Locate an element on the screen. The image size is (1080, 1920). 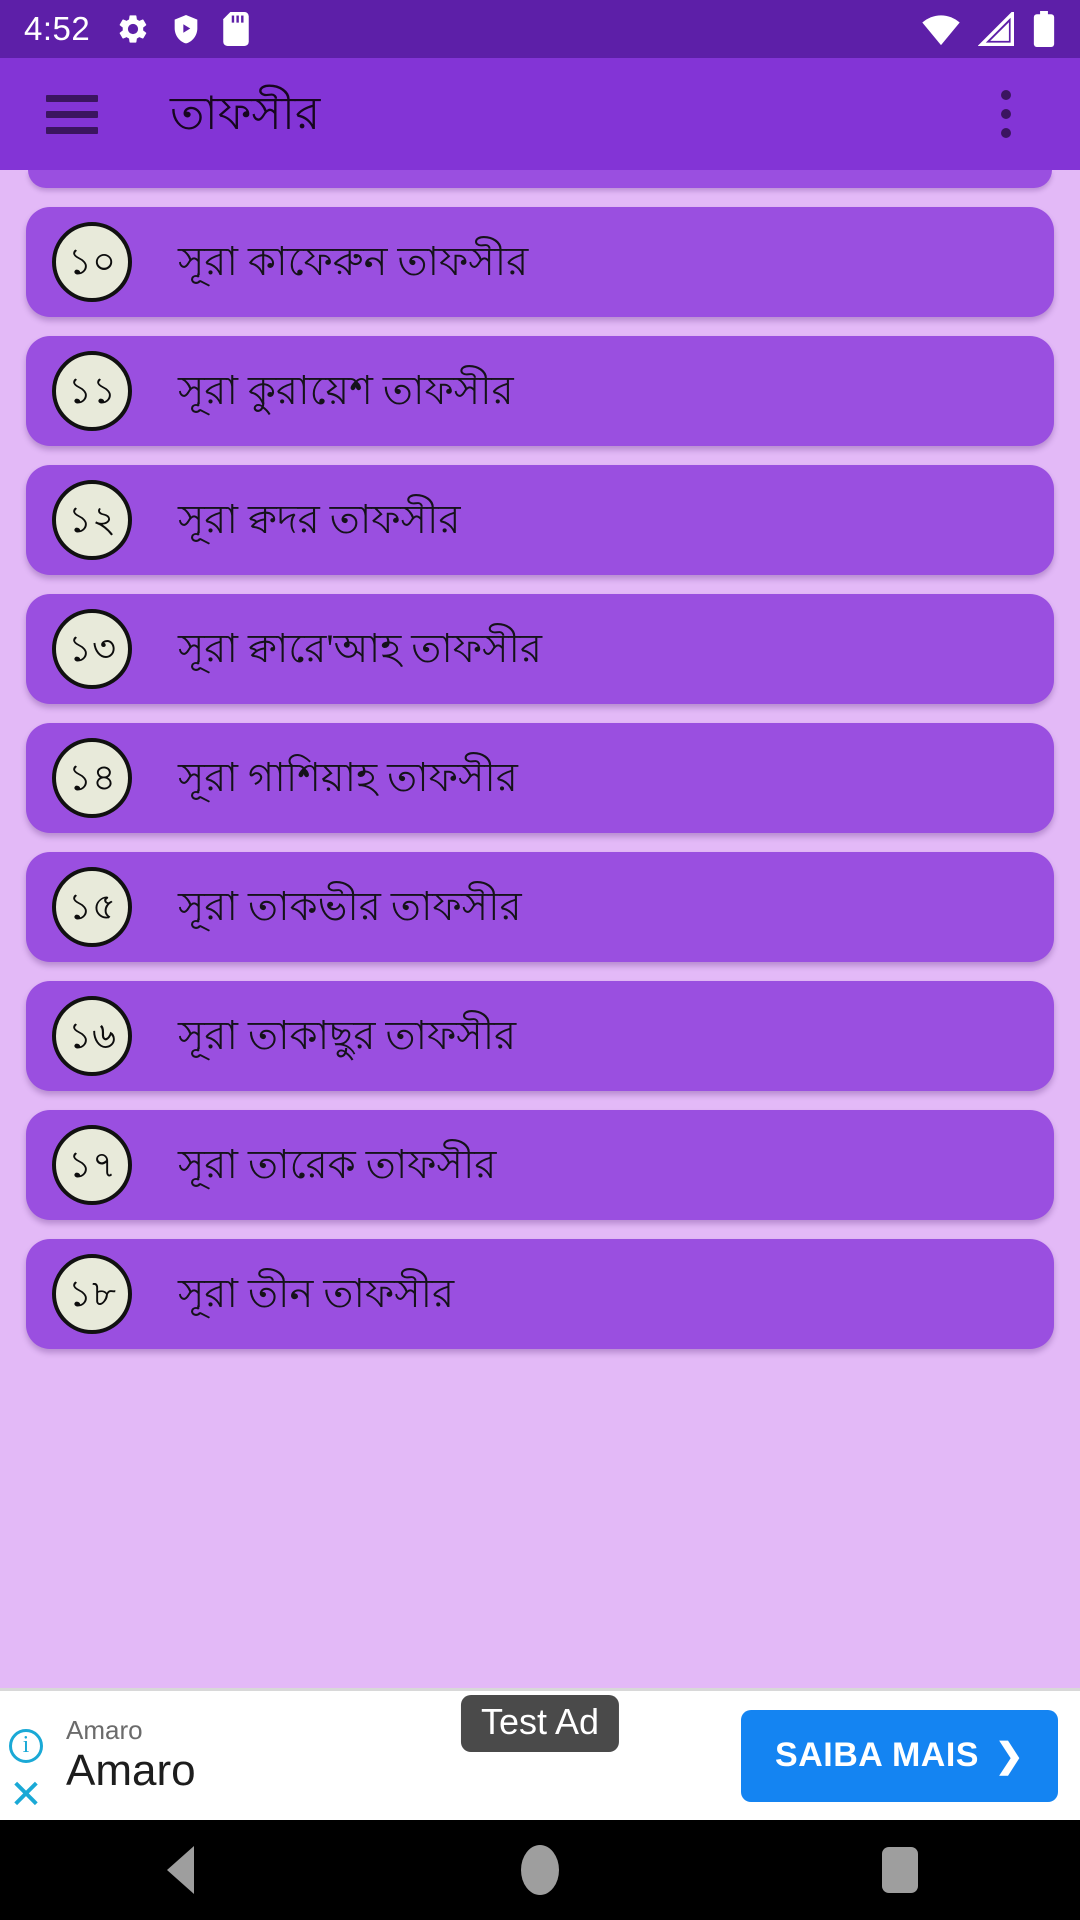
wifi-icon is located at coordinates (941, 29).